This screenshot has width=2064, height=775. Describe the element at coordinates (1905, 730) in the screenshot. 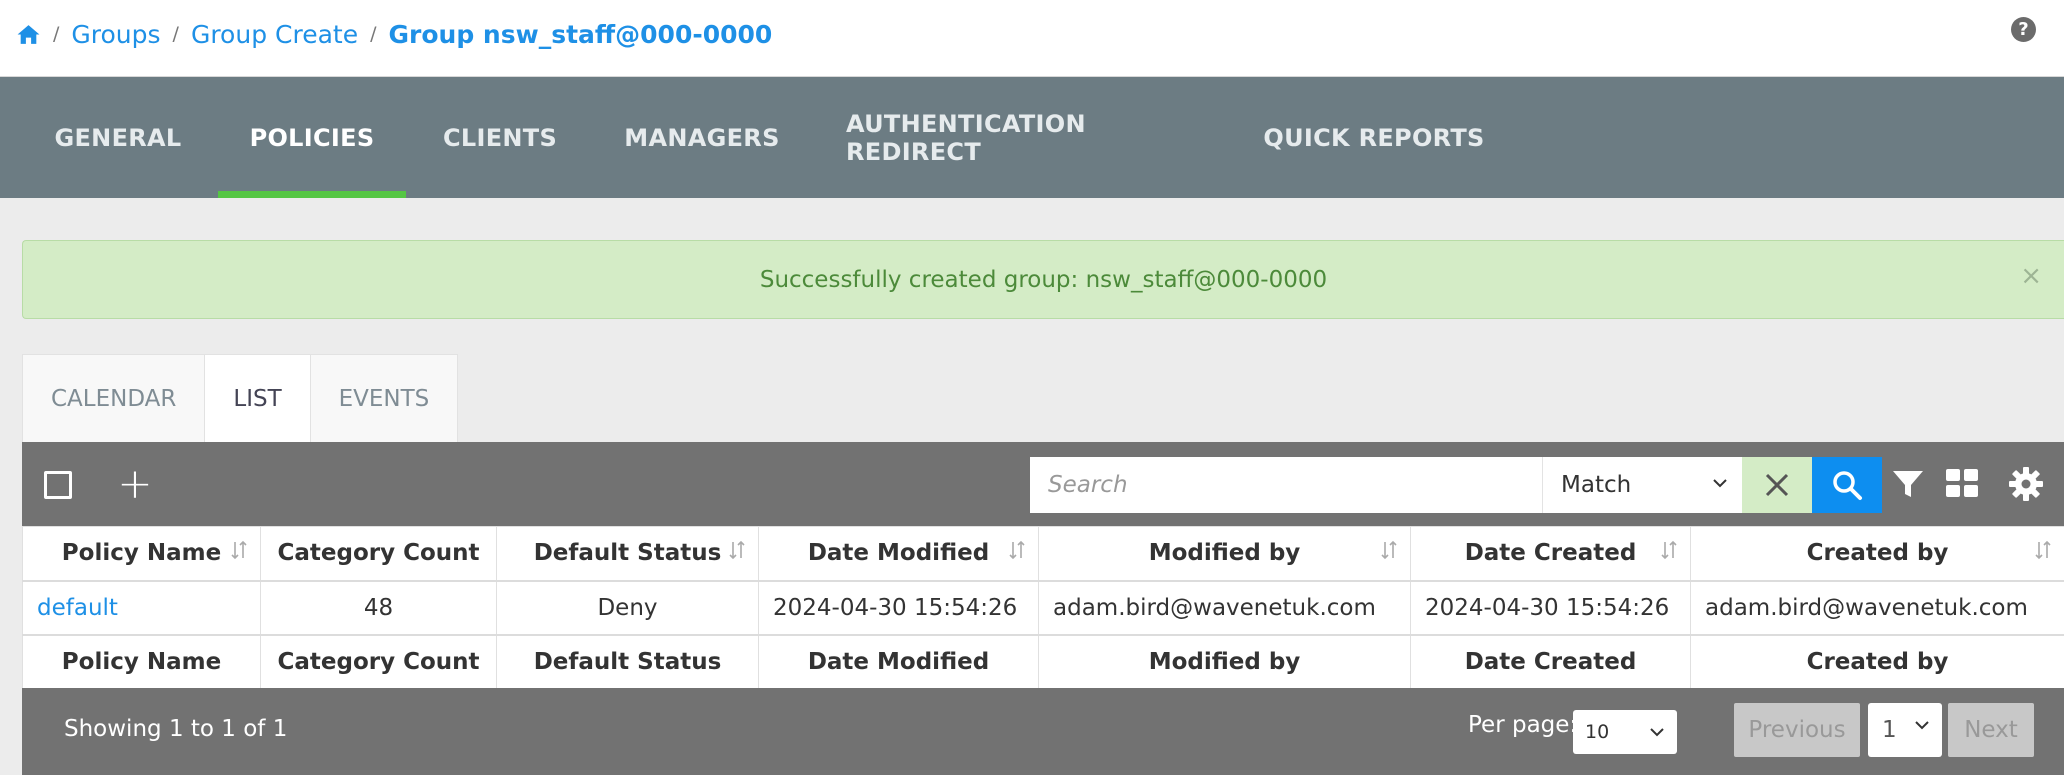

I see `page-select: 1` at that location.